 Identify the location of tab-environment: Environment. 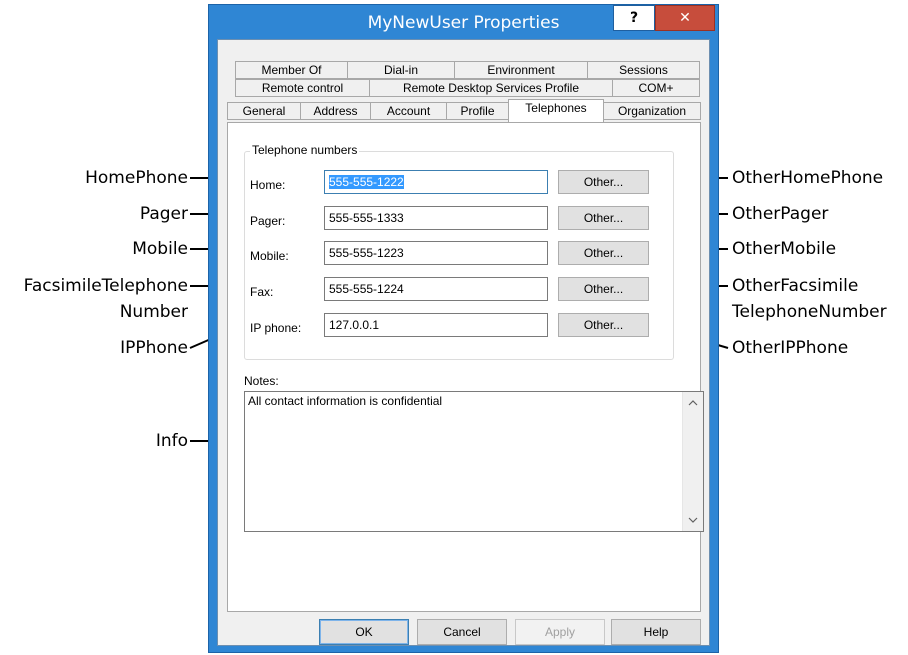
(521, 70).